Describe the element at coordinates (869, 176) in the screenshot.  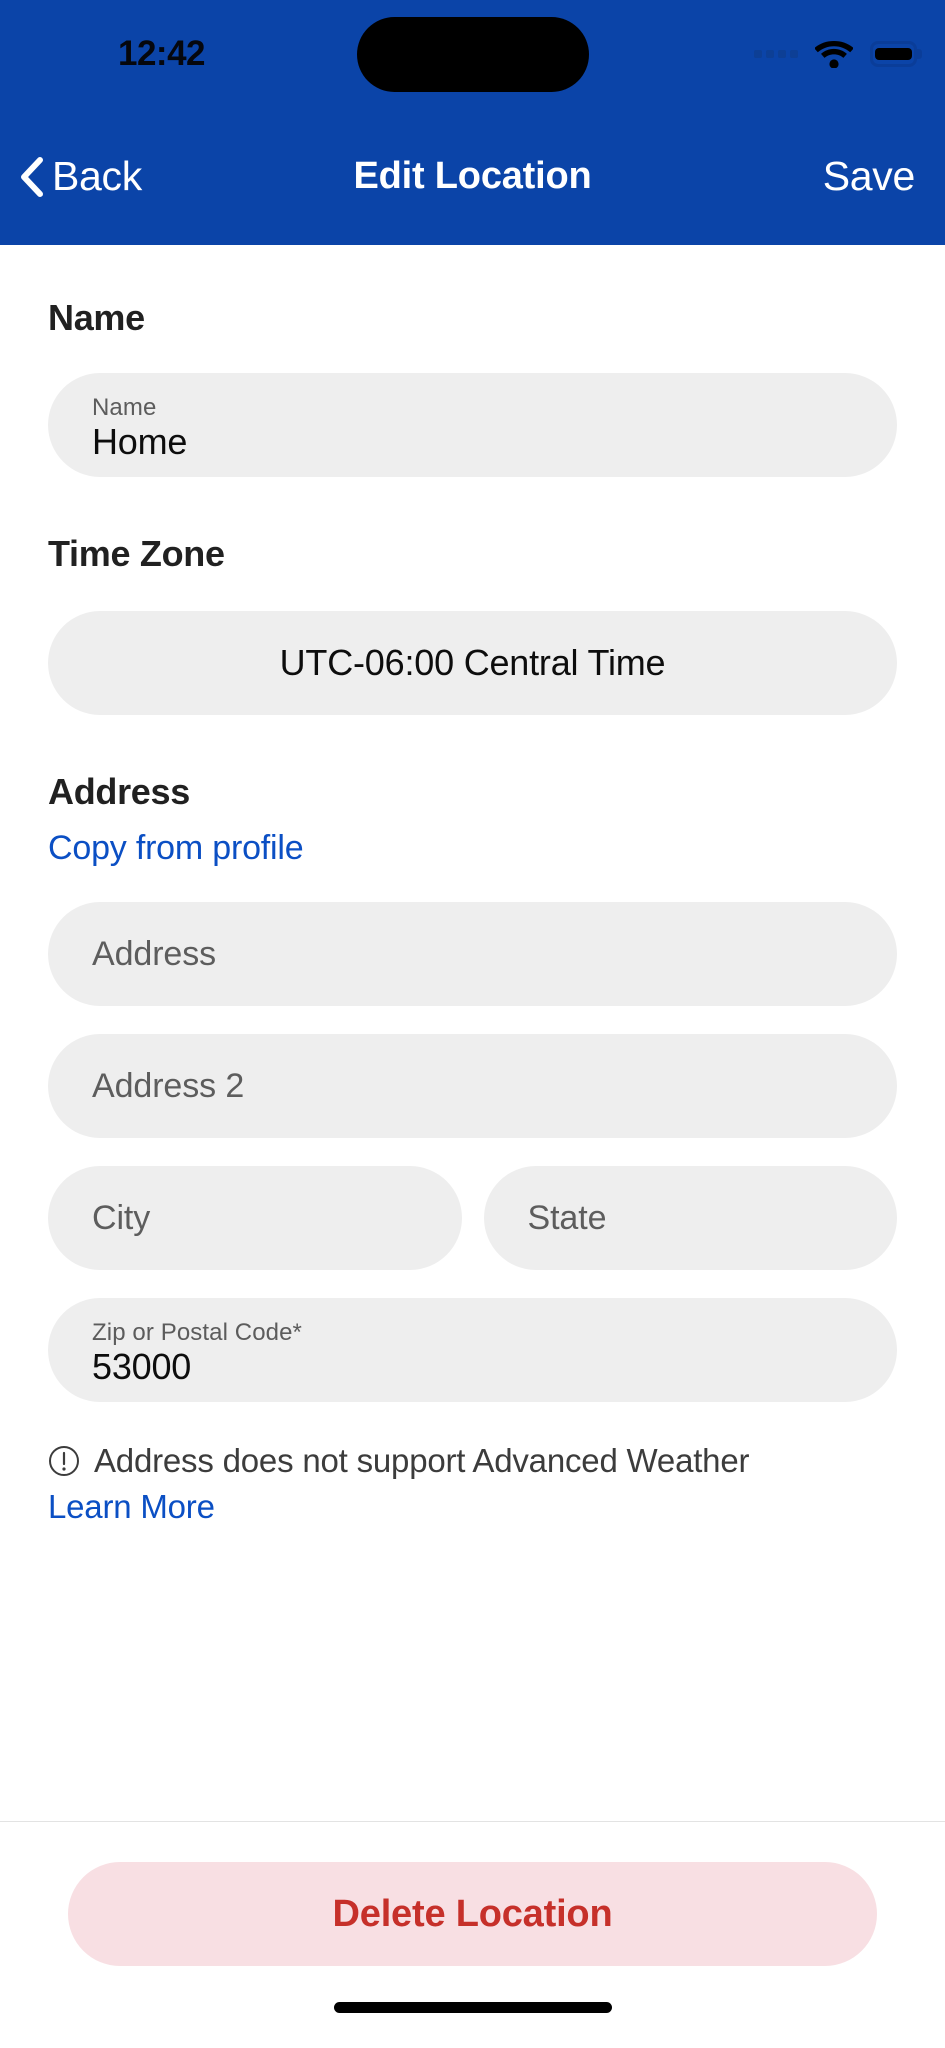
I see `save-button: Save` at that location.